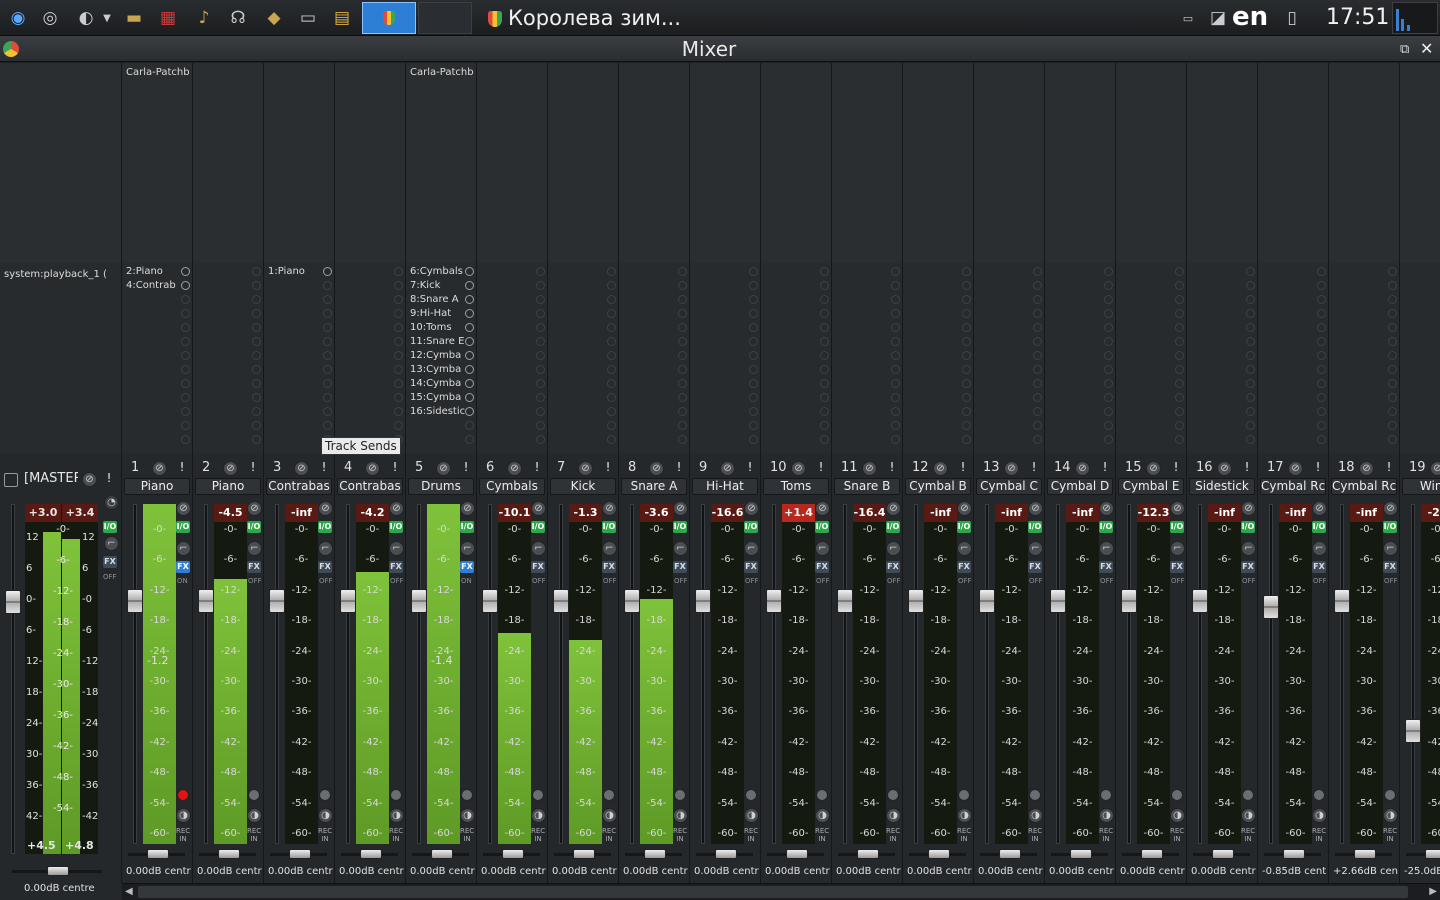  I want to click on shield-app-icon: ◆, so click(274, 18).